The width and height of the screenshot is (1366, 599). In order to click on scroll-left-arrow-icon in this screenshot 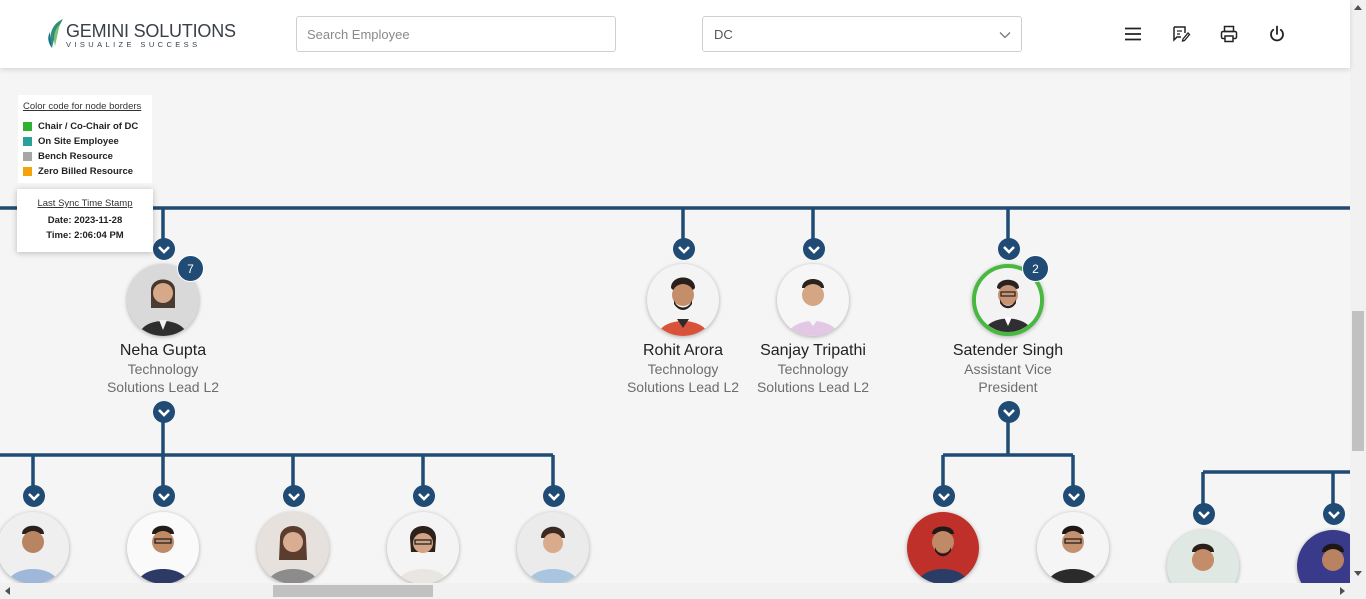, I will do `click(8, 591)`.